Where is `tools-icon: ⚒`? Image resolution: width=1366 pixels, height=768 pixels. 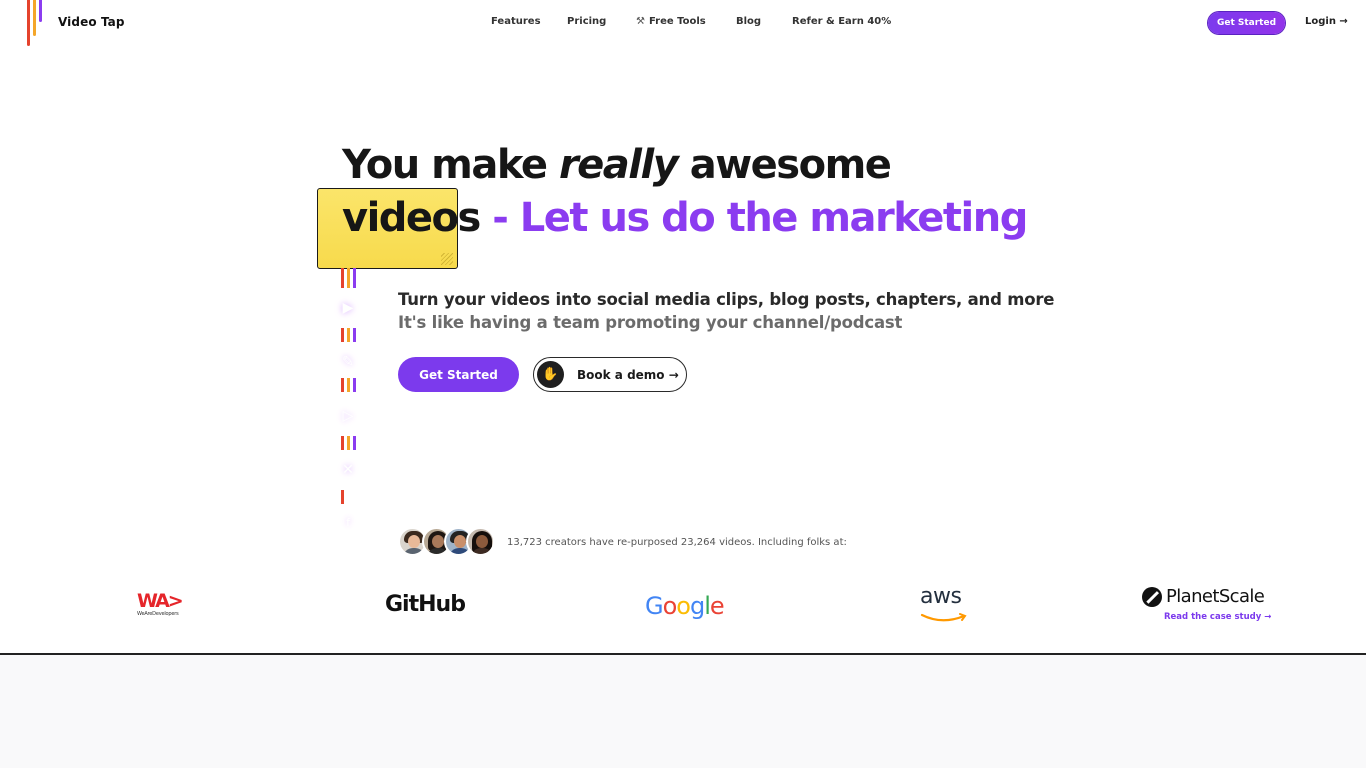 tools-icon: ⚒ is located at coordinates (640, 21).